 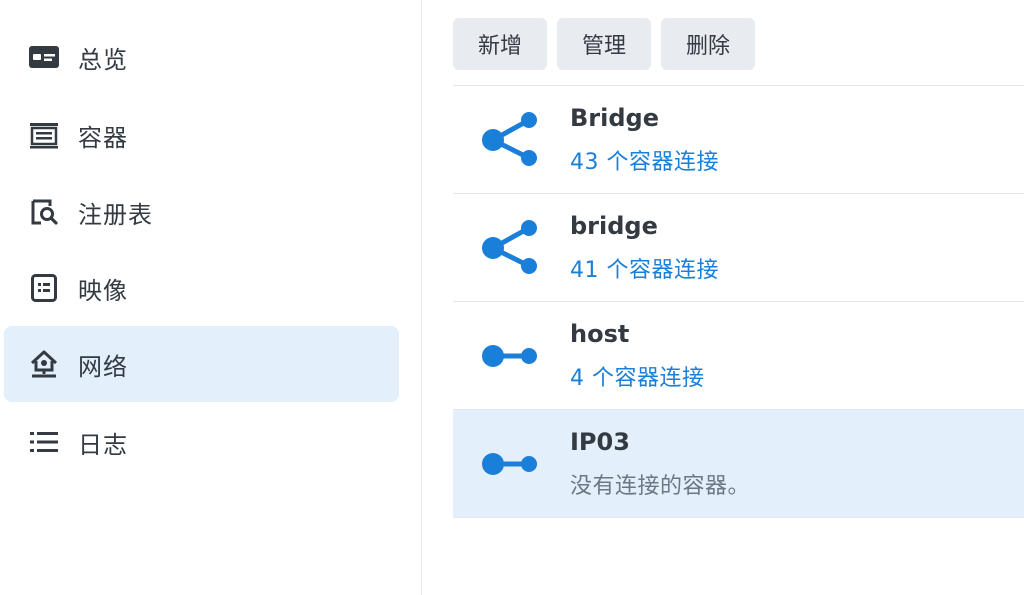 What do you see at coordinates (201, 364) in the screenshot?
I see `sidebar-item-network: 网络` at bounding box center [201, 364].